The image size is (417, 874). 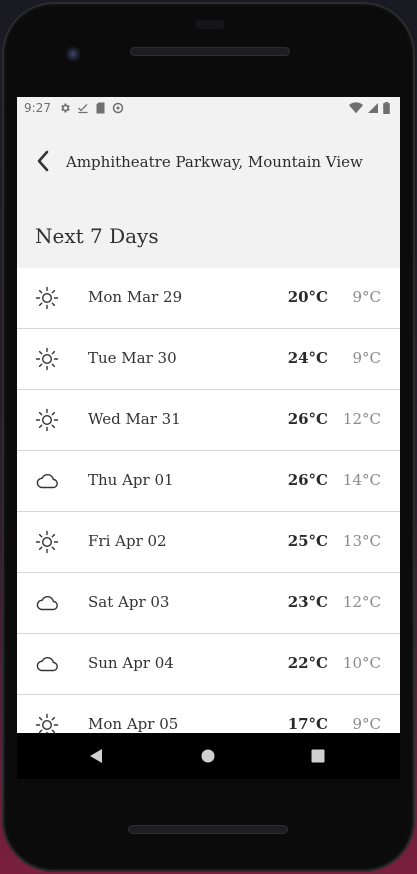 What do you see at coordinates (129, 602) in the screenshot?
I see `forecast-date: Sat Apr 03` at bounding box center [129, 602].